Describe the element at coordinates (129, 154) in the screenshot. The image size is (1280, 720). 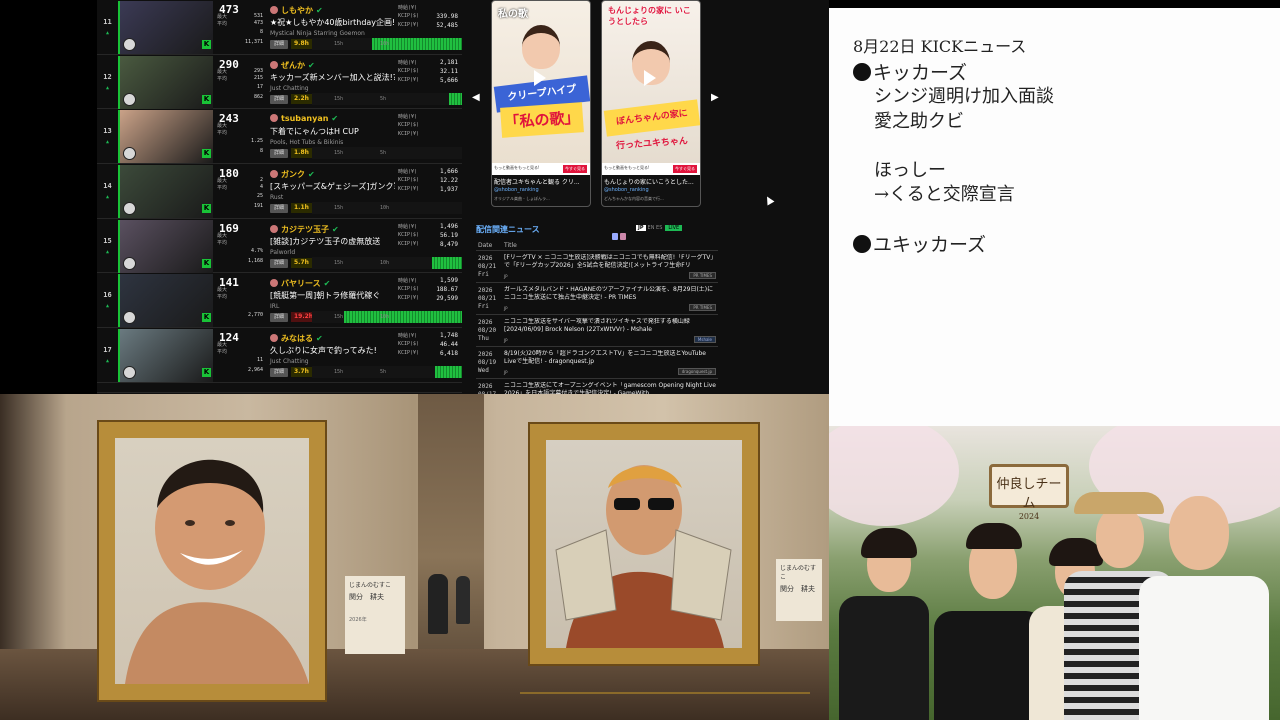
I see `streamer-avatar` at that location.